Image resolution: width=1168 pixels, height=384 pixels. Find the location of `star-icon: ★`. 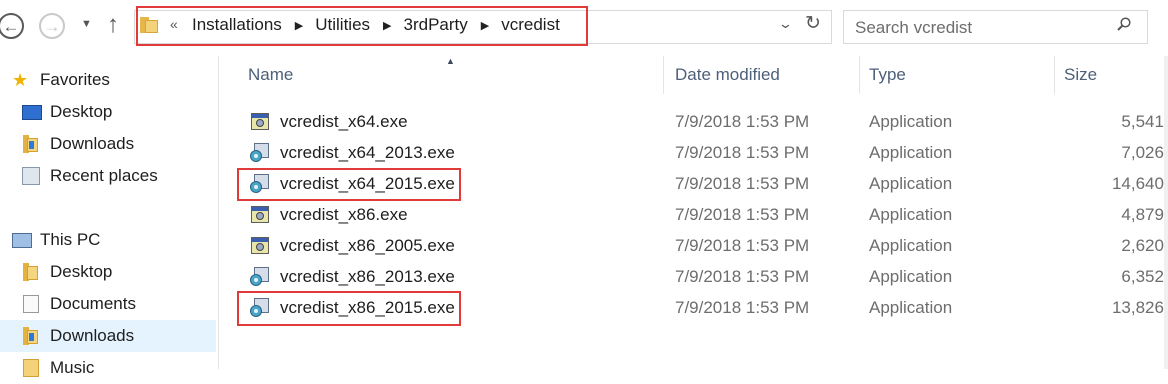

star-icon: ★ is located at coordinates (20, 80).